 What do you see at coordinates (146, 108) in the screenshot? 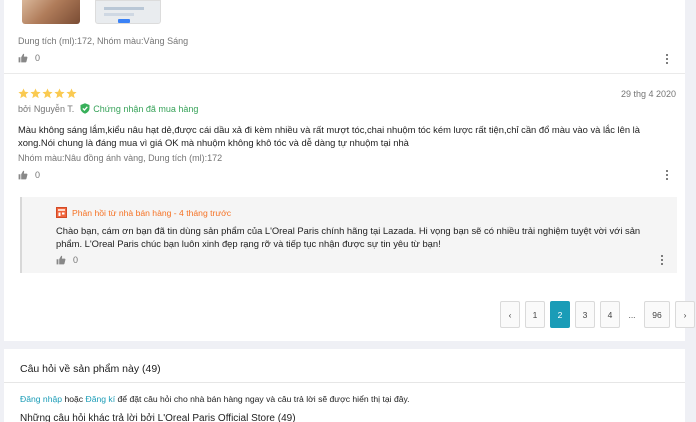
I see `verified-purchase-label: Chứng nhận đã mua hàng` at bounding box center [146, 108].